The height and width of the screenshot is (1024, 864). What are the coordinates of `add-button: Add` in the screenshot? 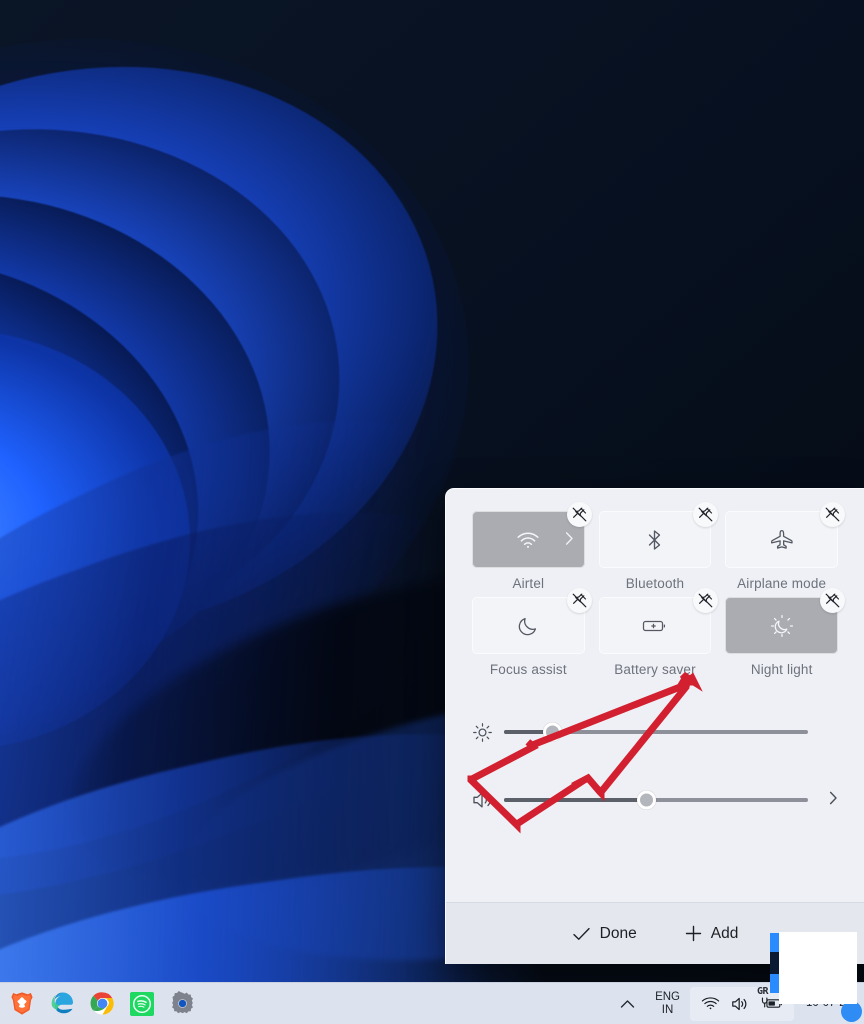 It's located at (712, 934).